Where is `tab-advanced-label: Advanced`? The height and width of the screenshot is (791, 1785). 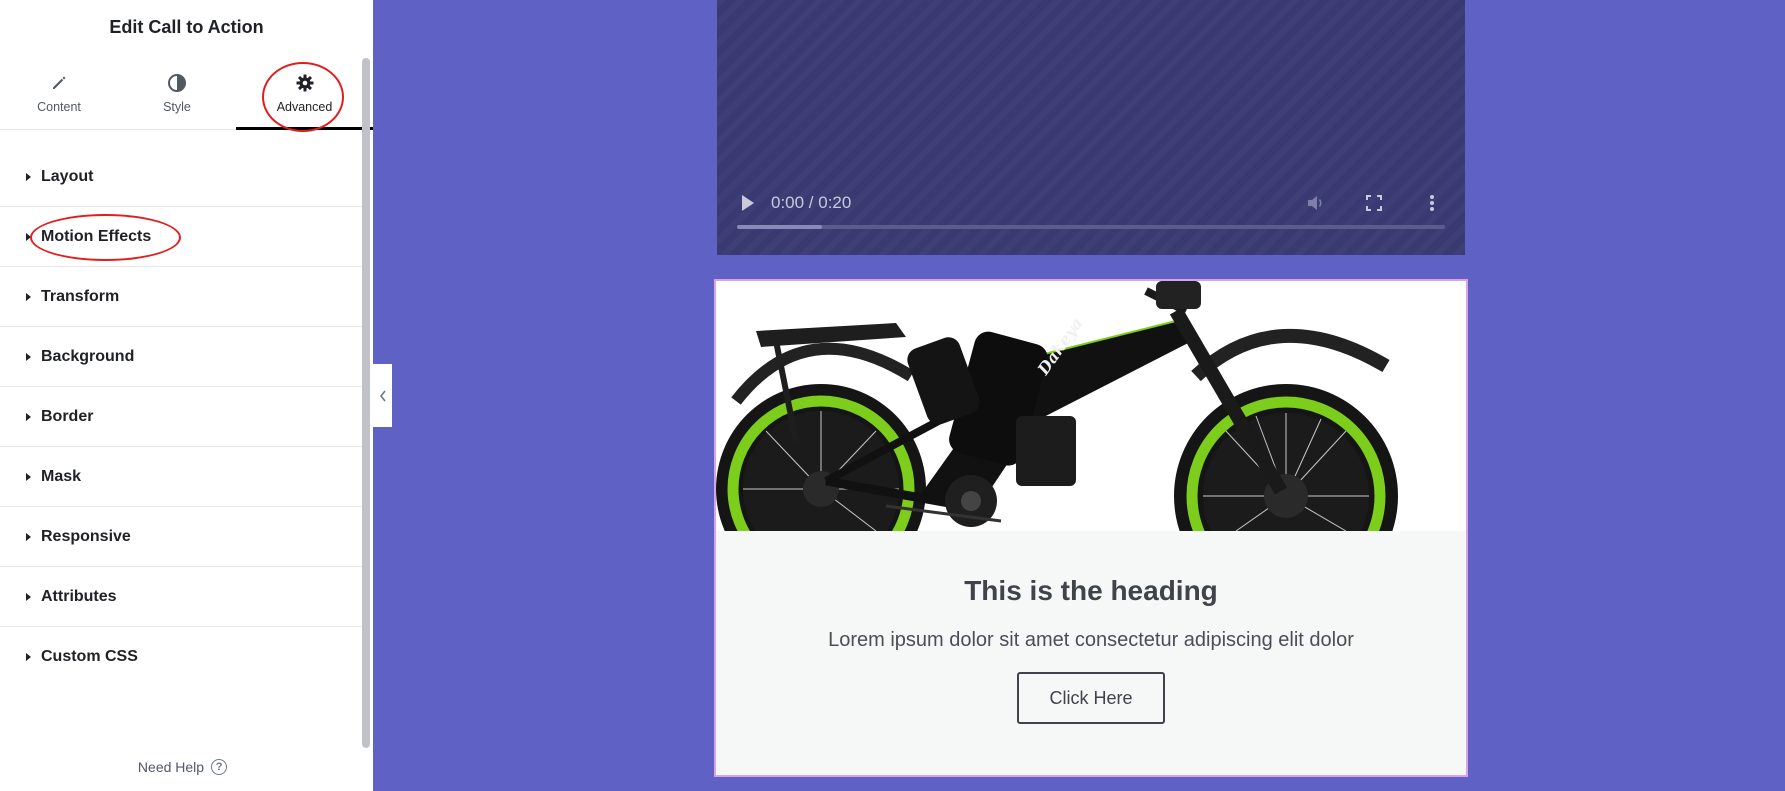
tab-advanced-label: Advanced is located at coordinates (304, 107).